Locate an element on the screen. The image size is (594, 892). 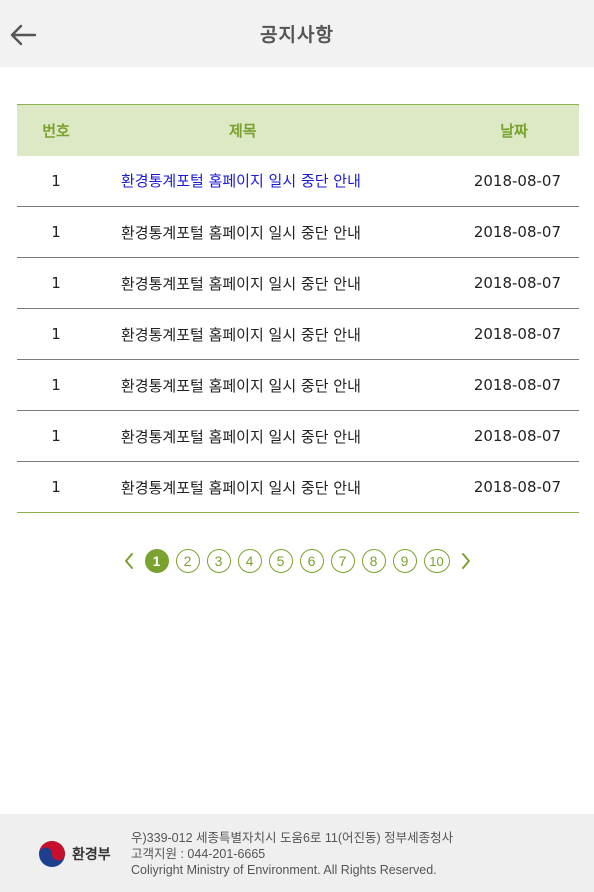
footer-address: 우)339-012 세종특별자치시 도움6로 11(어진동) 정부세종청사 is located at coordinates (292, 838).